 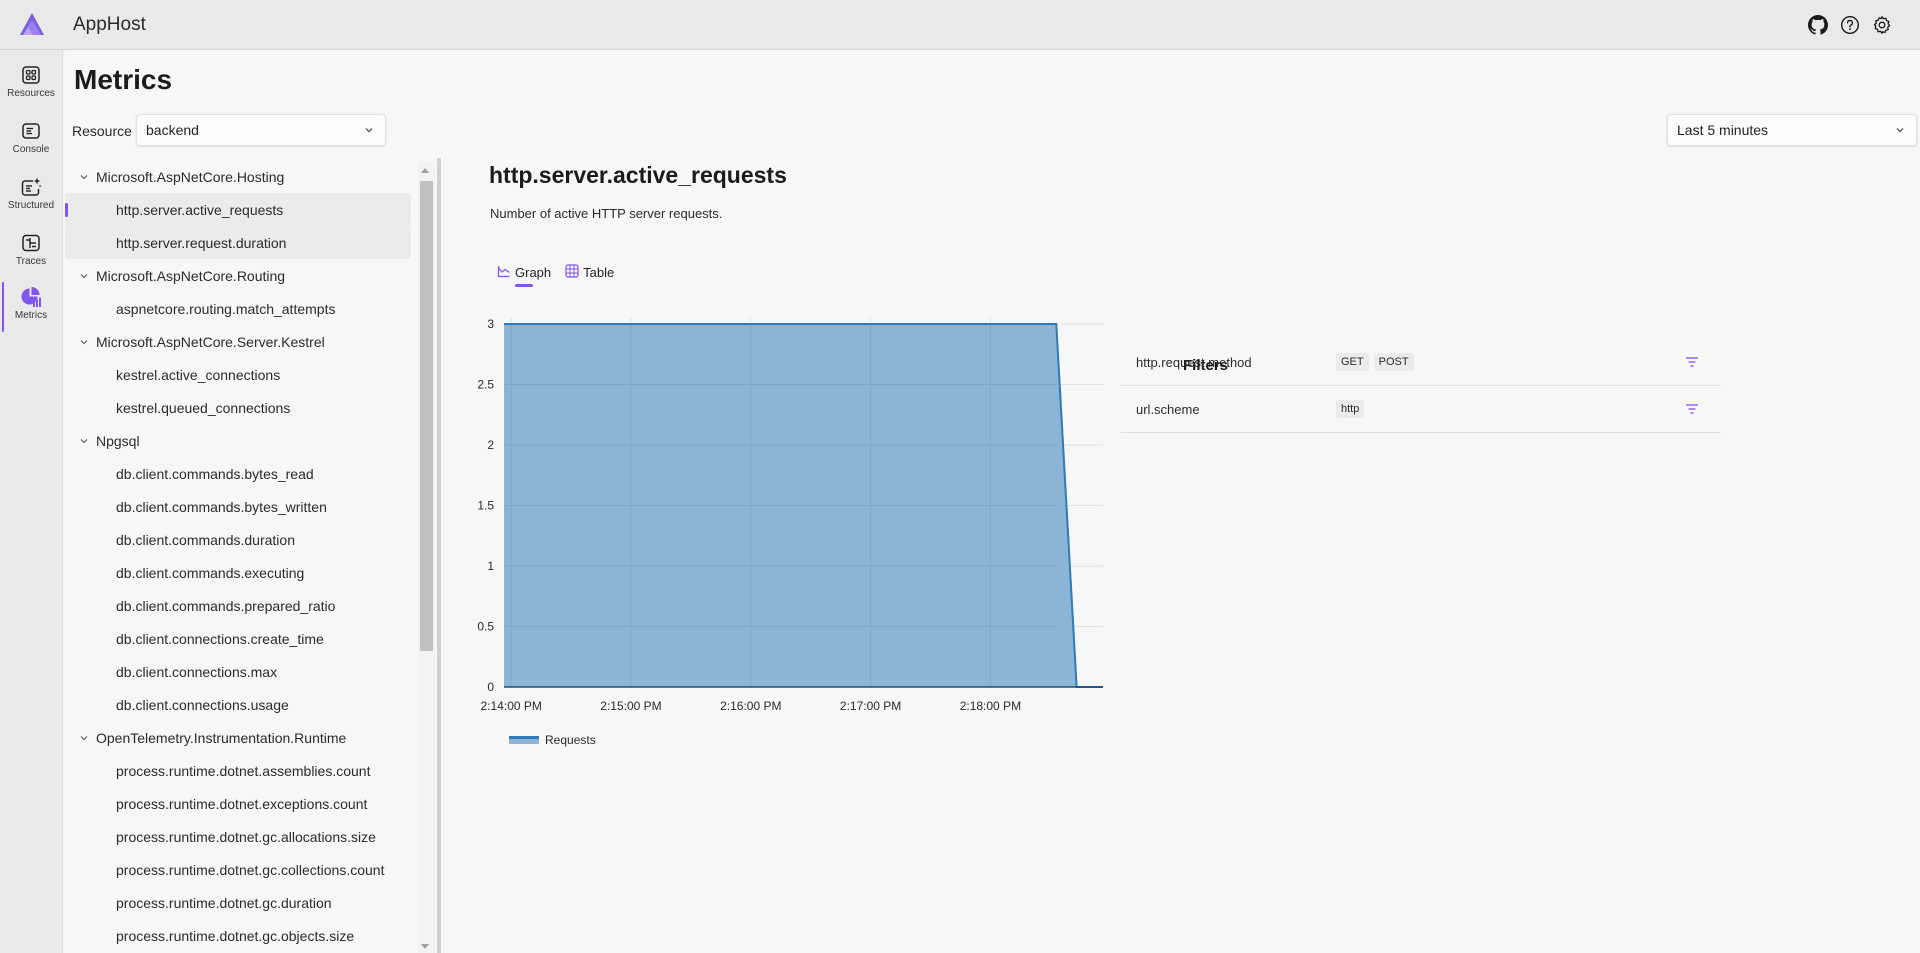 I want to click on tree-label: OpenTelemetry.Instrumentation.Runtime, so click(x=221, y=737).